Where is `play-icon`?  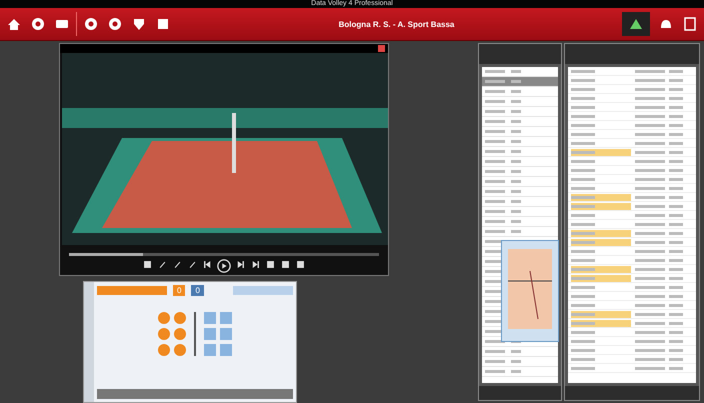 play-icon is located at coordinates (224, 266).